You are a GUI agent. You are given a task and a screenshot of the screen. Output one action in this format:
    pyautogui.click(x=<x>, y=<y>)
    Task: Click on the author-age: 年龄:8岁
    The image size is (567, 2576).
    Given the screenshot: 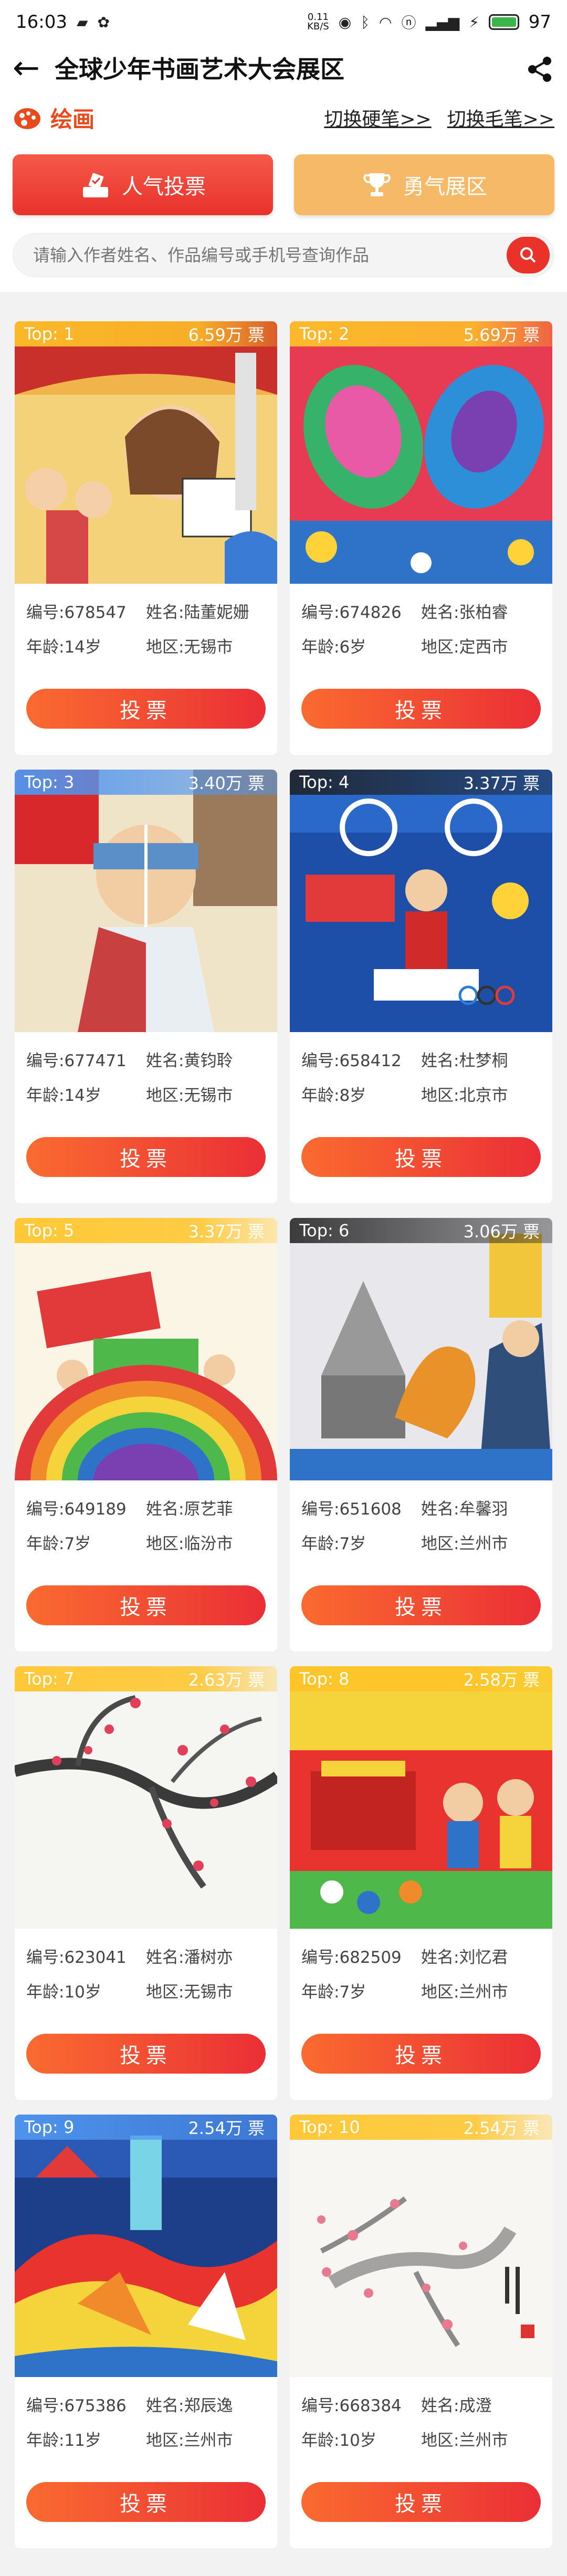 What is the action you would take?
    pyautogui.click(x=333, y=1095)
    